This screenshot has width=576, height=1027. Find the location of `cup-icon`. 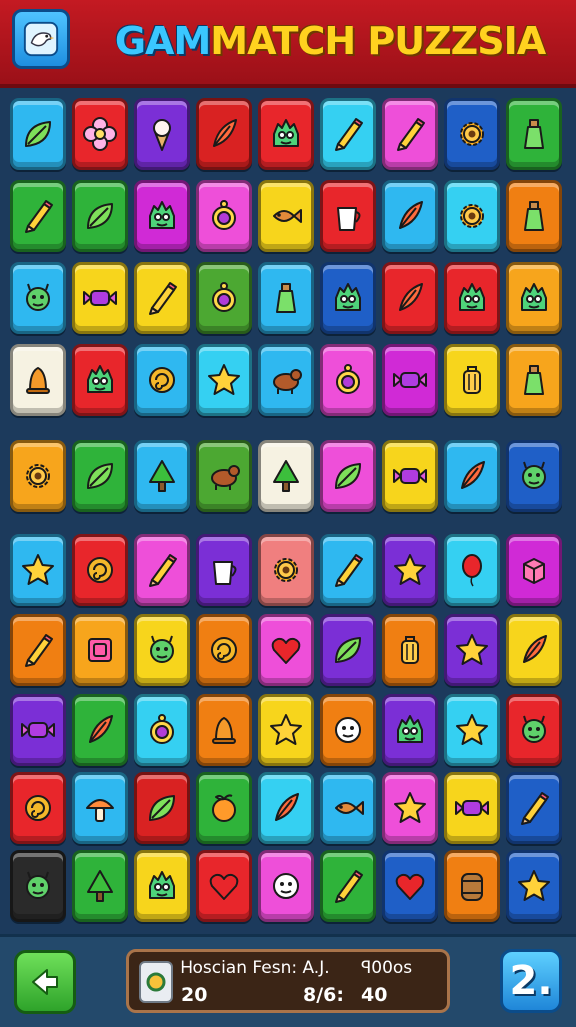

cup-icon is located at coordinates (349, 219).